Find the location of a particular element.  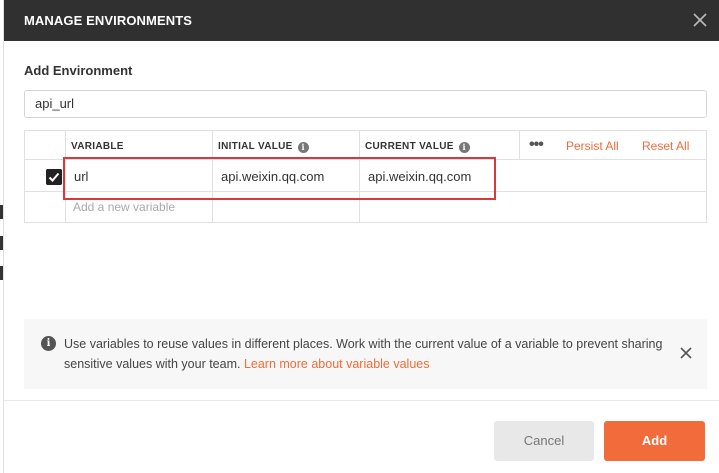

cancel-button: Cancel is located at coordinates (544, 441).